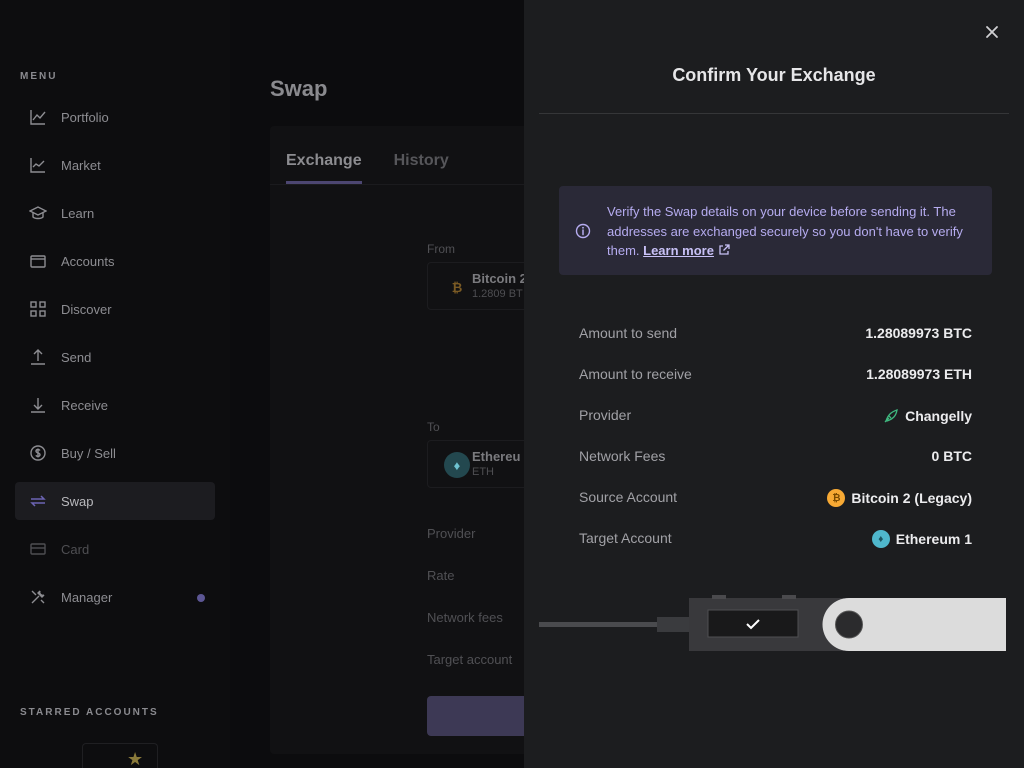 This screenshot has height=768, width=1024. What do you see at coordinates (78, 213) in the screenshot?
I see `sidebar-item-label: Learn` at bounding box center [78, 213].